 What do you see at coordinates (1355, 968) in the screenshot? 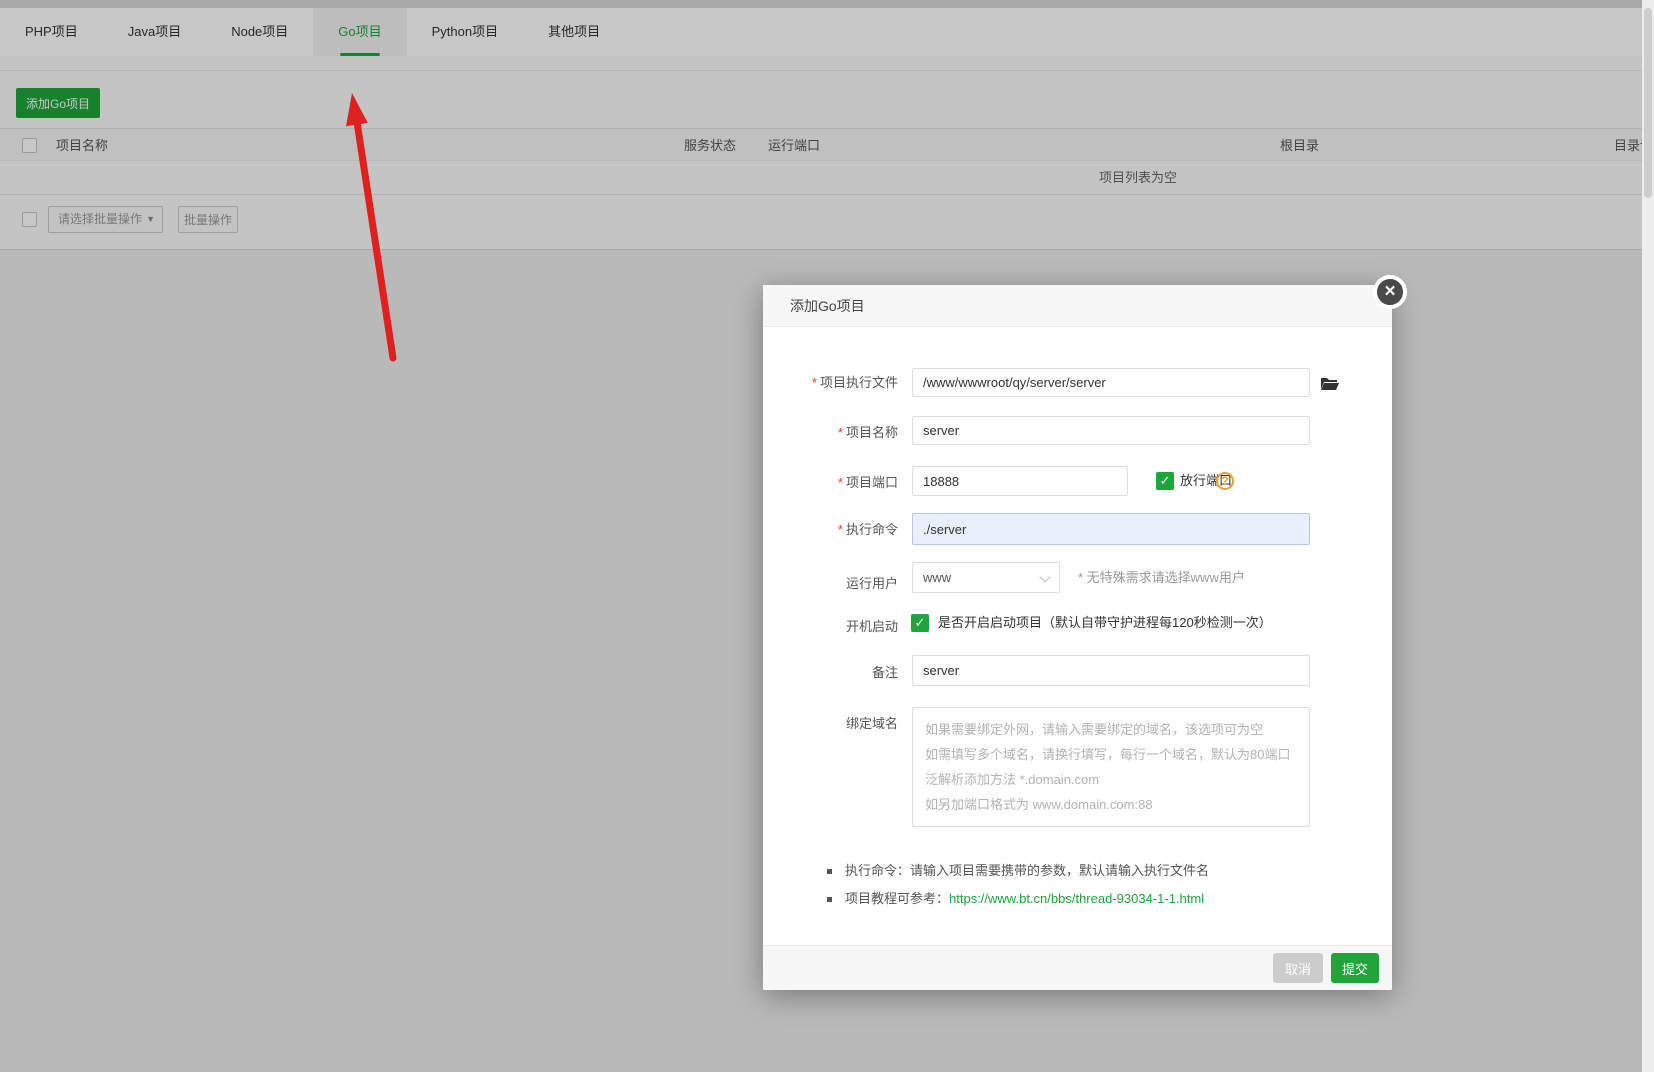
I see `submit-button: 提交` at bounding box center [1355, 968].